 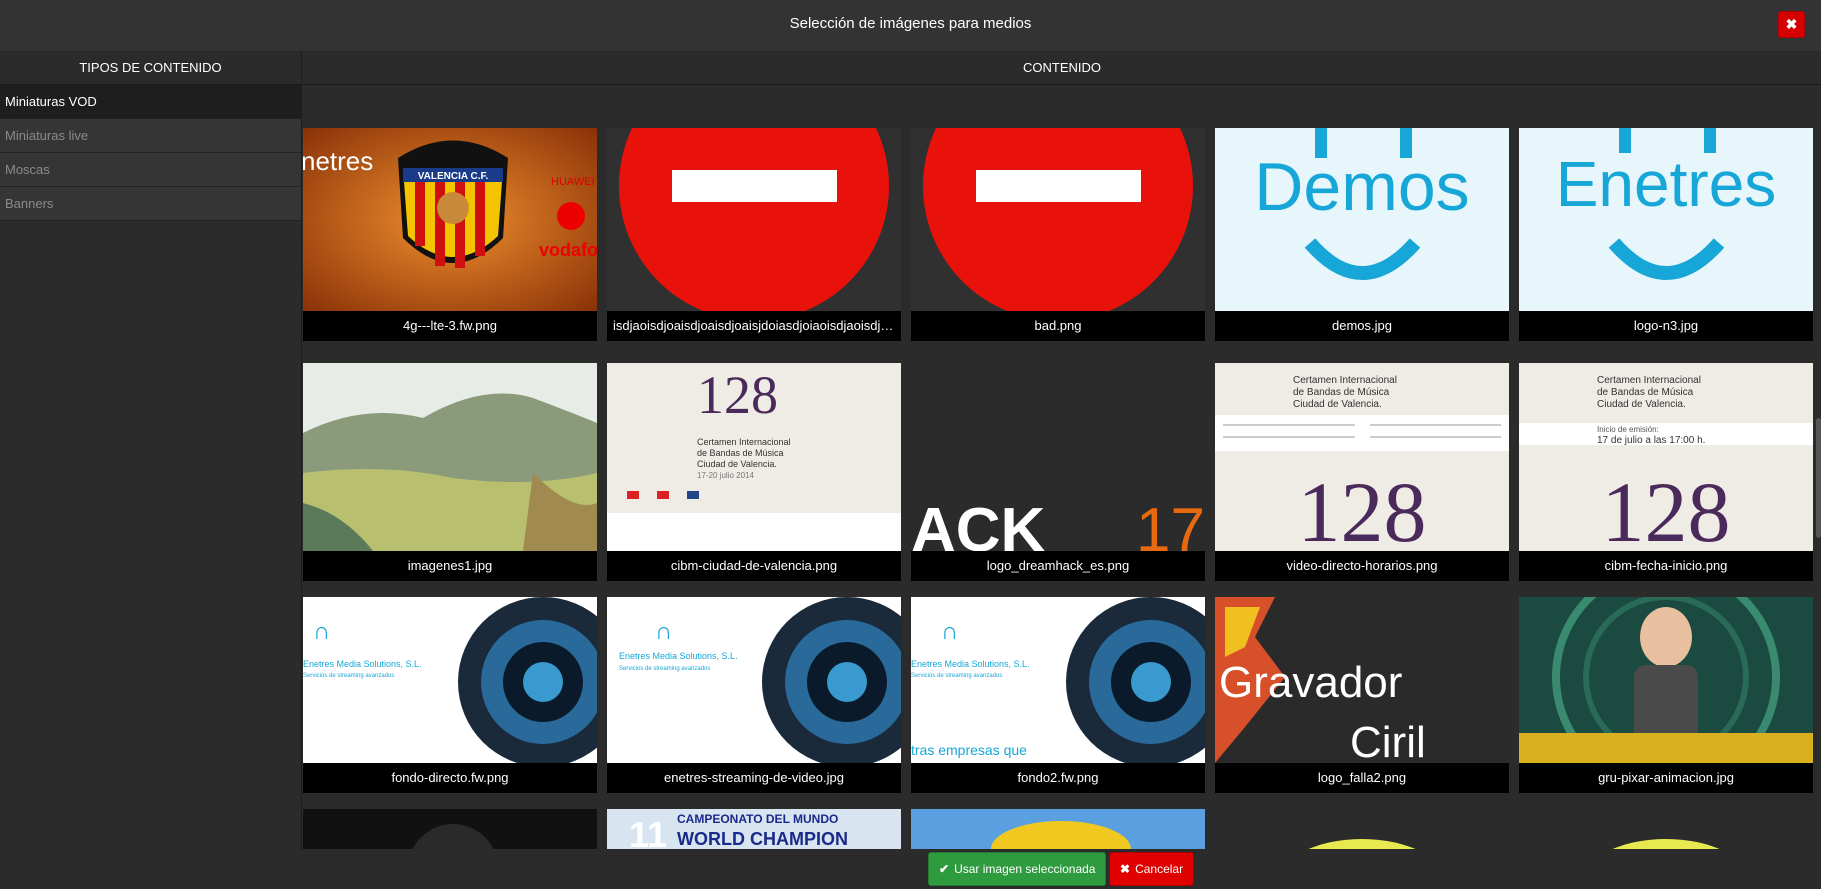 I want to click on image-name: imagenes1.jpg, so click(x=450, y=566).